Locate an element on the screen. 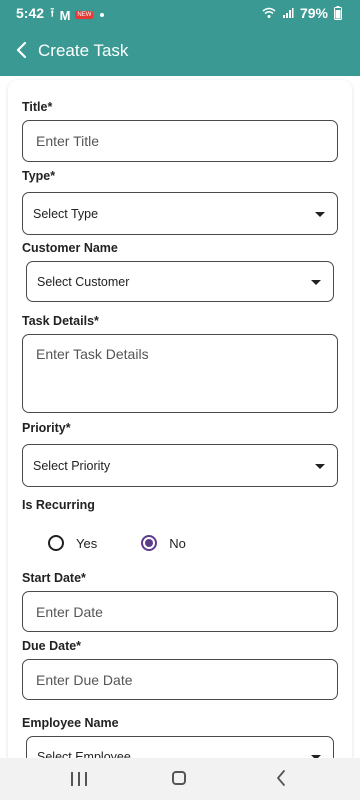  priority-dropdown: Select Priority is located at coordinates (180, 465).